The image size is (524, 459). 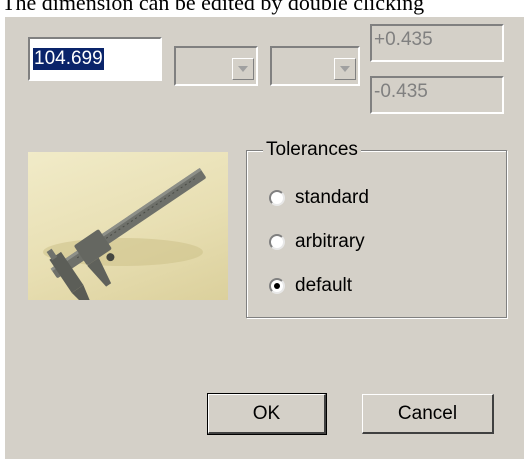 What do you see at coordinates (330, 242) in the screenshot?
I see `radio-arbitrary-label: arbitrary` at bounding box center [330, 242].